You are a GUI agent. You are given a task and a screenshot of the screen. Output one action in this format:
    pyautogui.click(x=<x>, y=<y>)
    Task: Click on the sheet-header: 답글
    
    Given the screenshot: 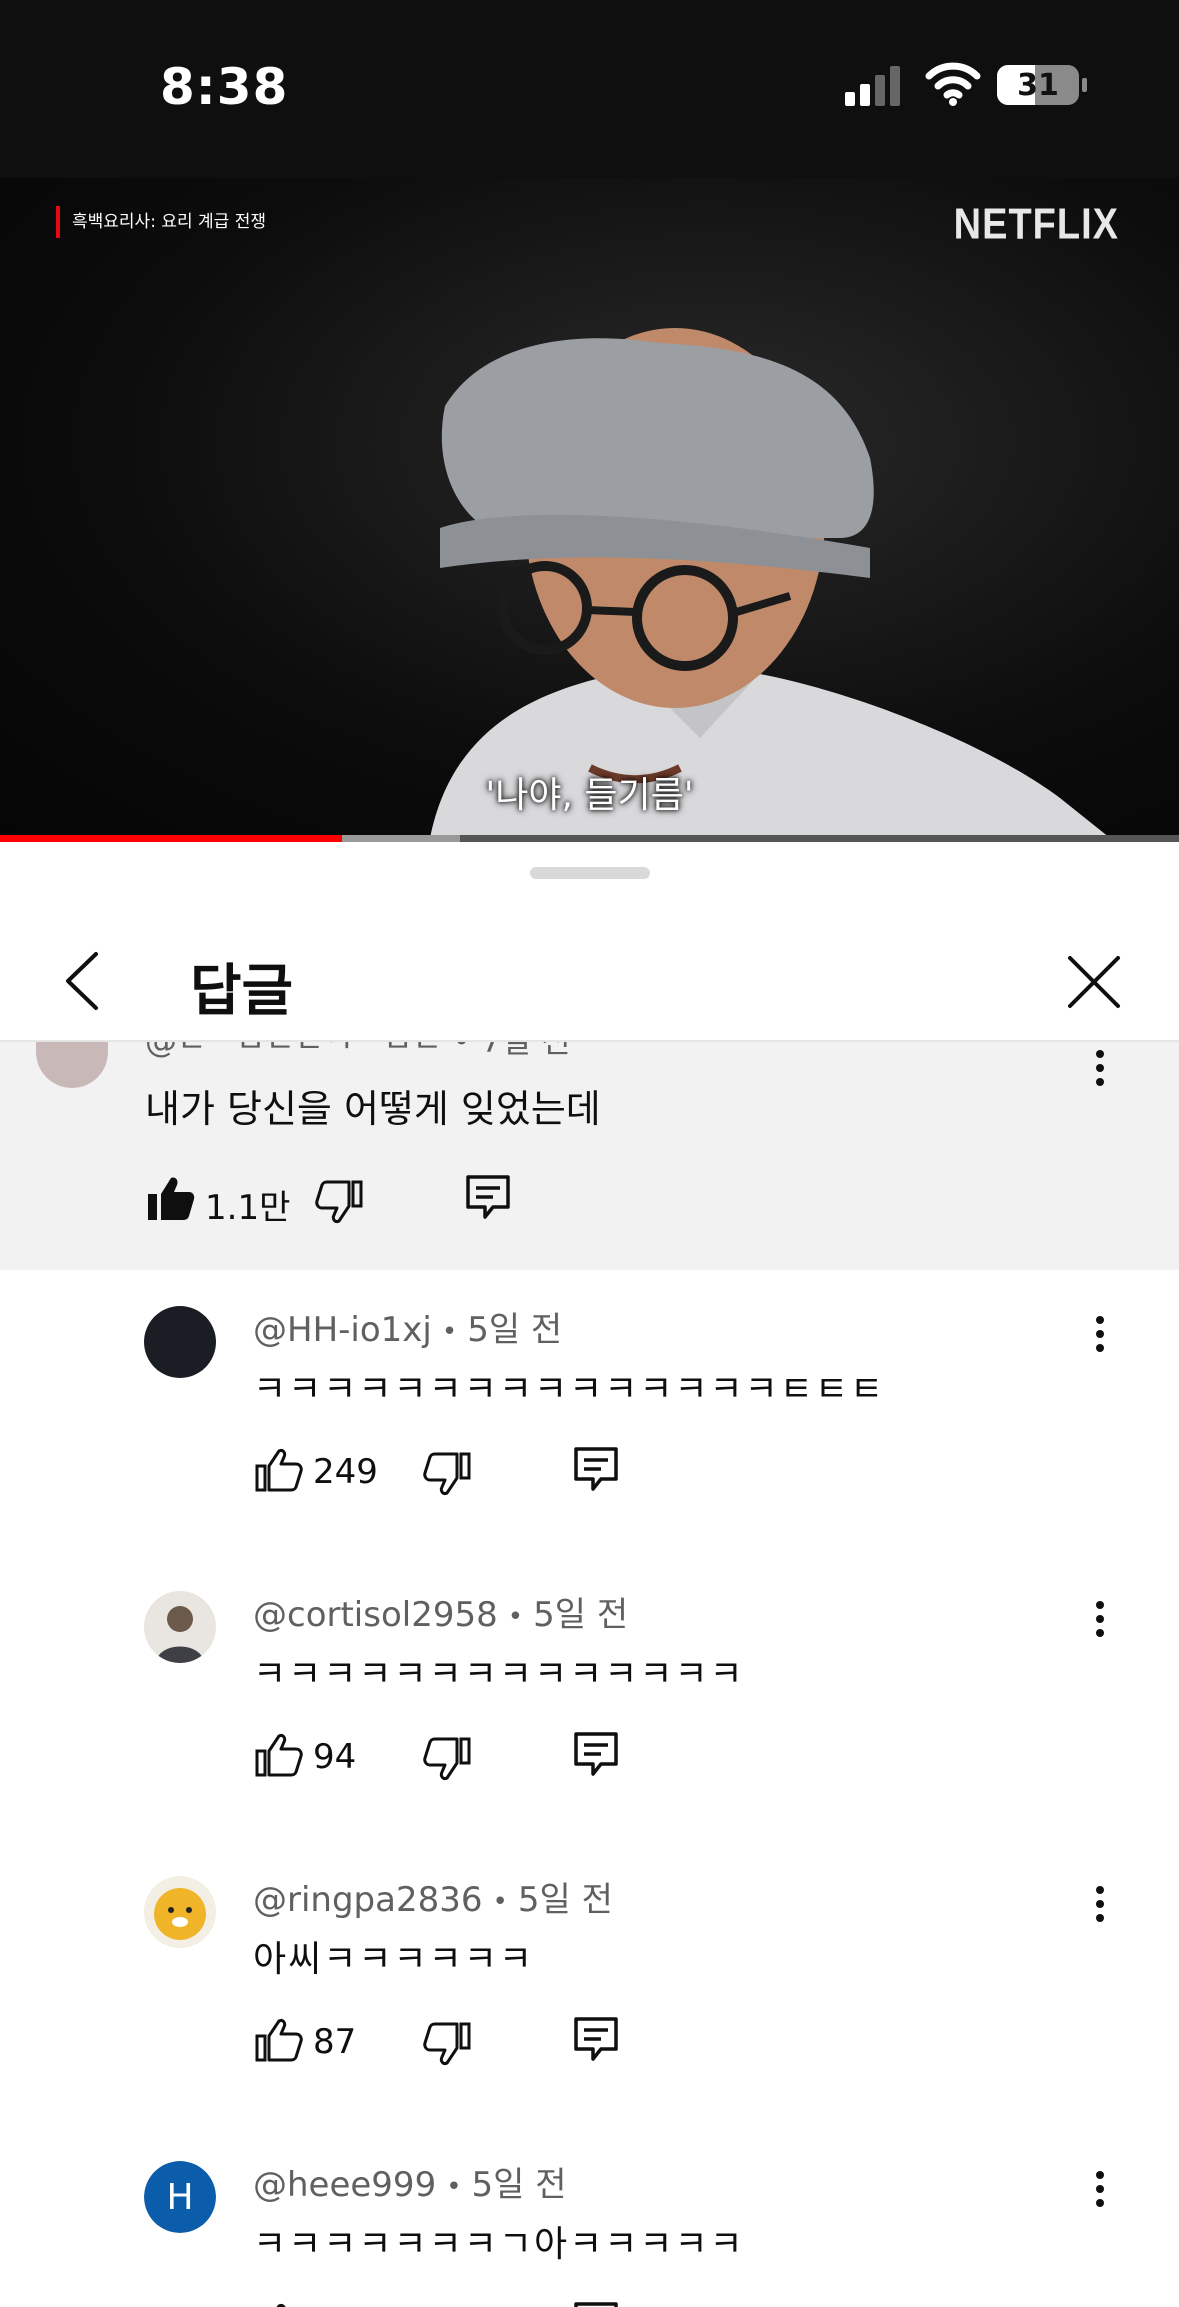 What is the action you would take?
    pyautogui.click(x=589, y=982)
    